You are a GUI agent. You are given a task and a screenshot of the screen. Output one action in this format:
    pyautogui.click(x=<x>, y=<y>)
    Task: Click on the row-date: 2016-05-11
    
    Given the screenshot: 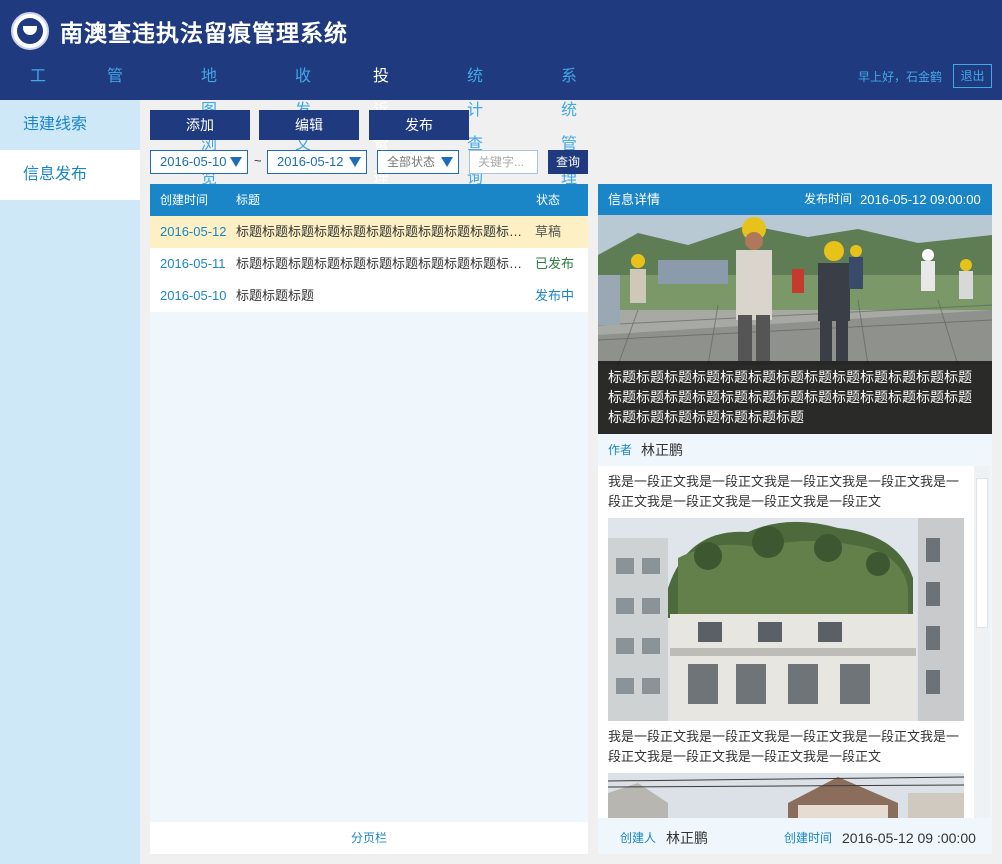 What is the action you would take?
    pyautogui.click(x=193, y=263)
    